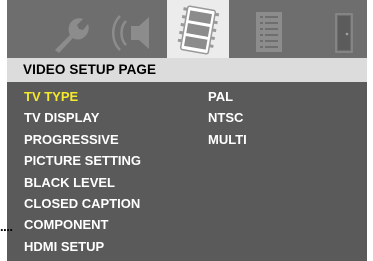 Image resolution: width=373 pixels, height=261 pixels. Describe the element at coordinates (227, 139) in the screenshot. I see `option-multi: MULTI` at that location.